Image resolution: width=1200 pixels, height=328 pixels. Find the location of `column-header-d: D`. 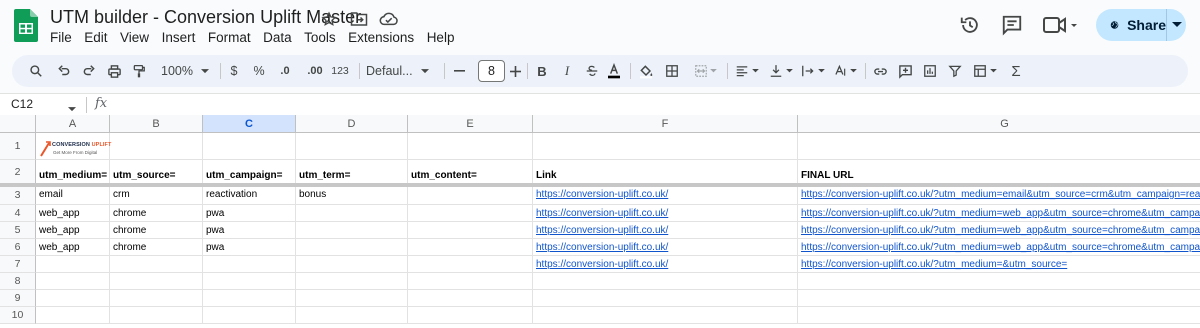

column-header-d: D is located at coordinates (352, 124).